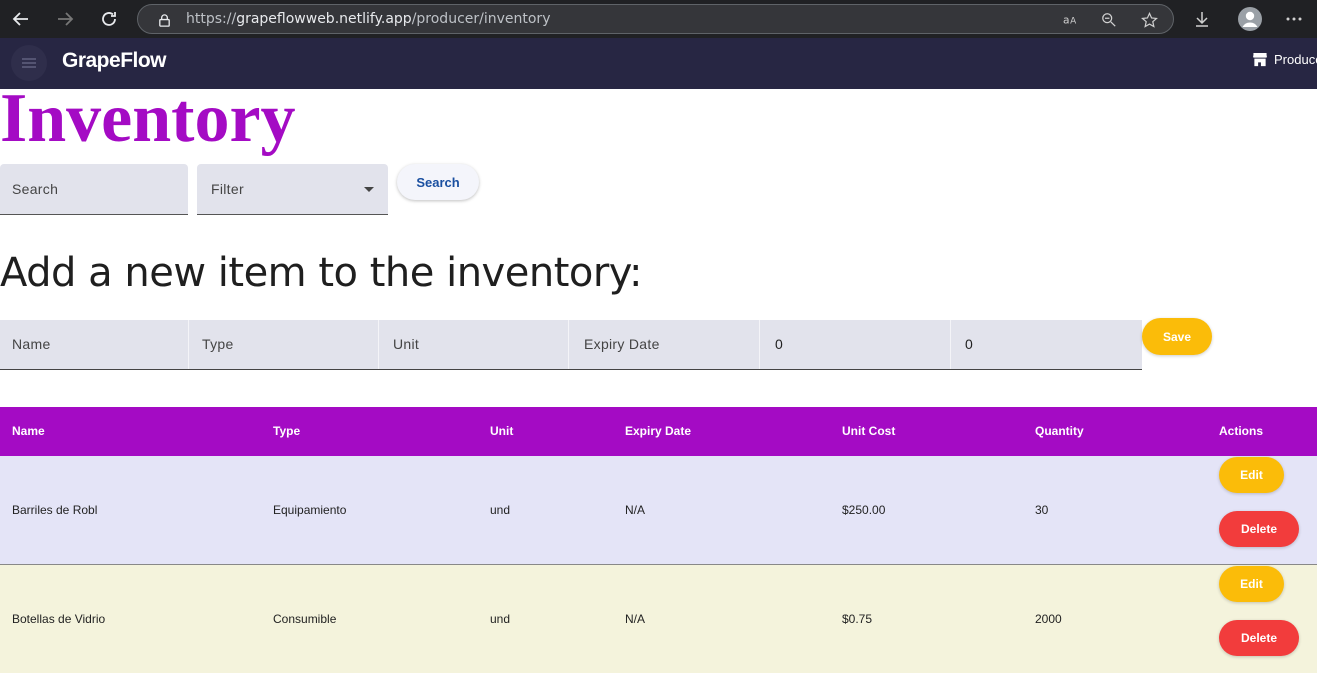 The image size is (1317, 673). I want to click on header-expiry-date: Expiry Date, so click(658, 431).